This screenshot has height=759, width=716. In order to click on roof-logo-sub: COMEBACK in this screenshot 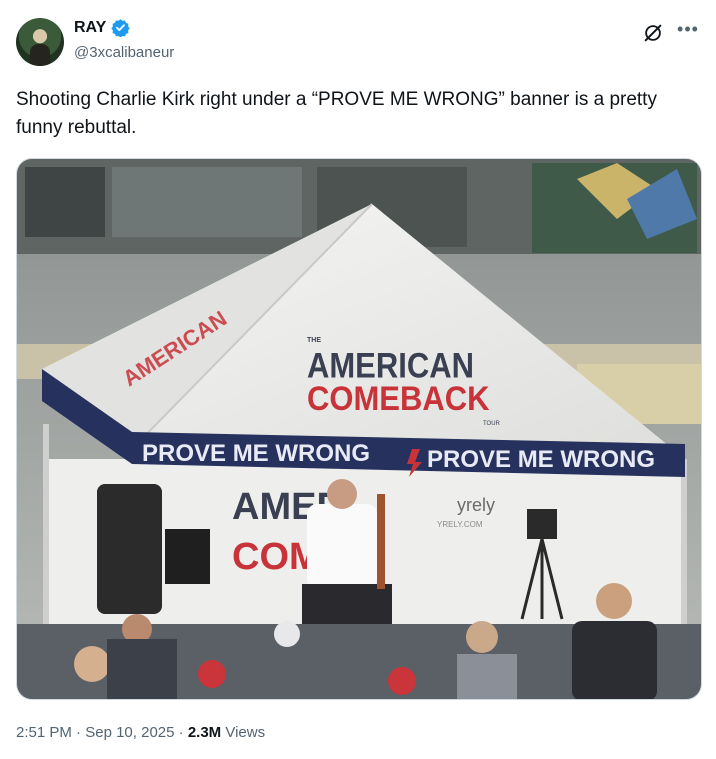, I will do `click(398, 398)`.